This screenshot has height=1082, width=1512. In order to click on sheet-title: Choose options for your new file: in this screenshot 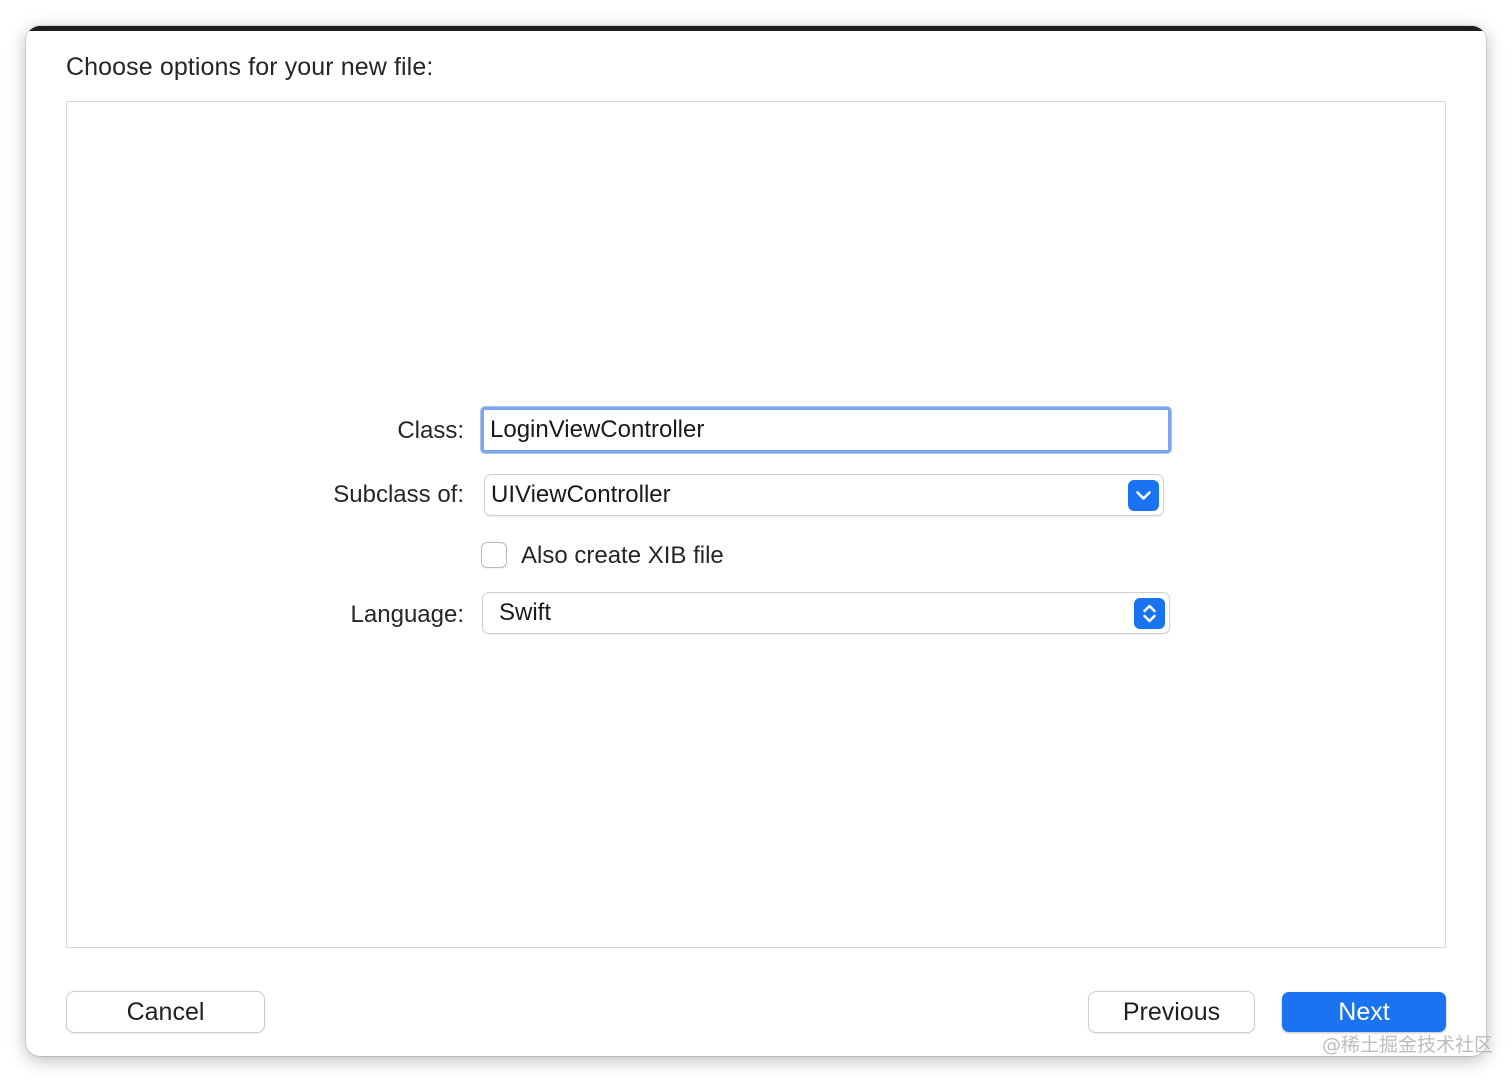, I will do `click(250, 67)`.